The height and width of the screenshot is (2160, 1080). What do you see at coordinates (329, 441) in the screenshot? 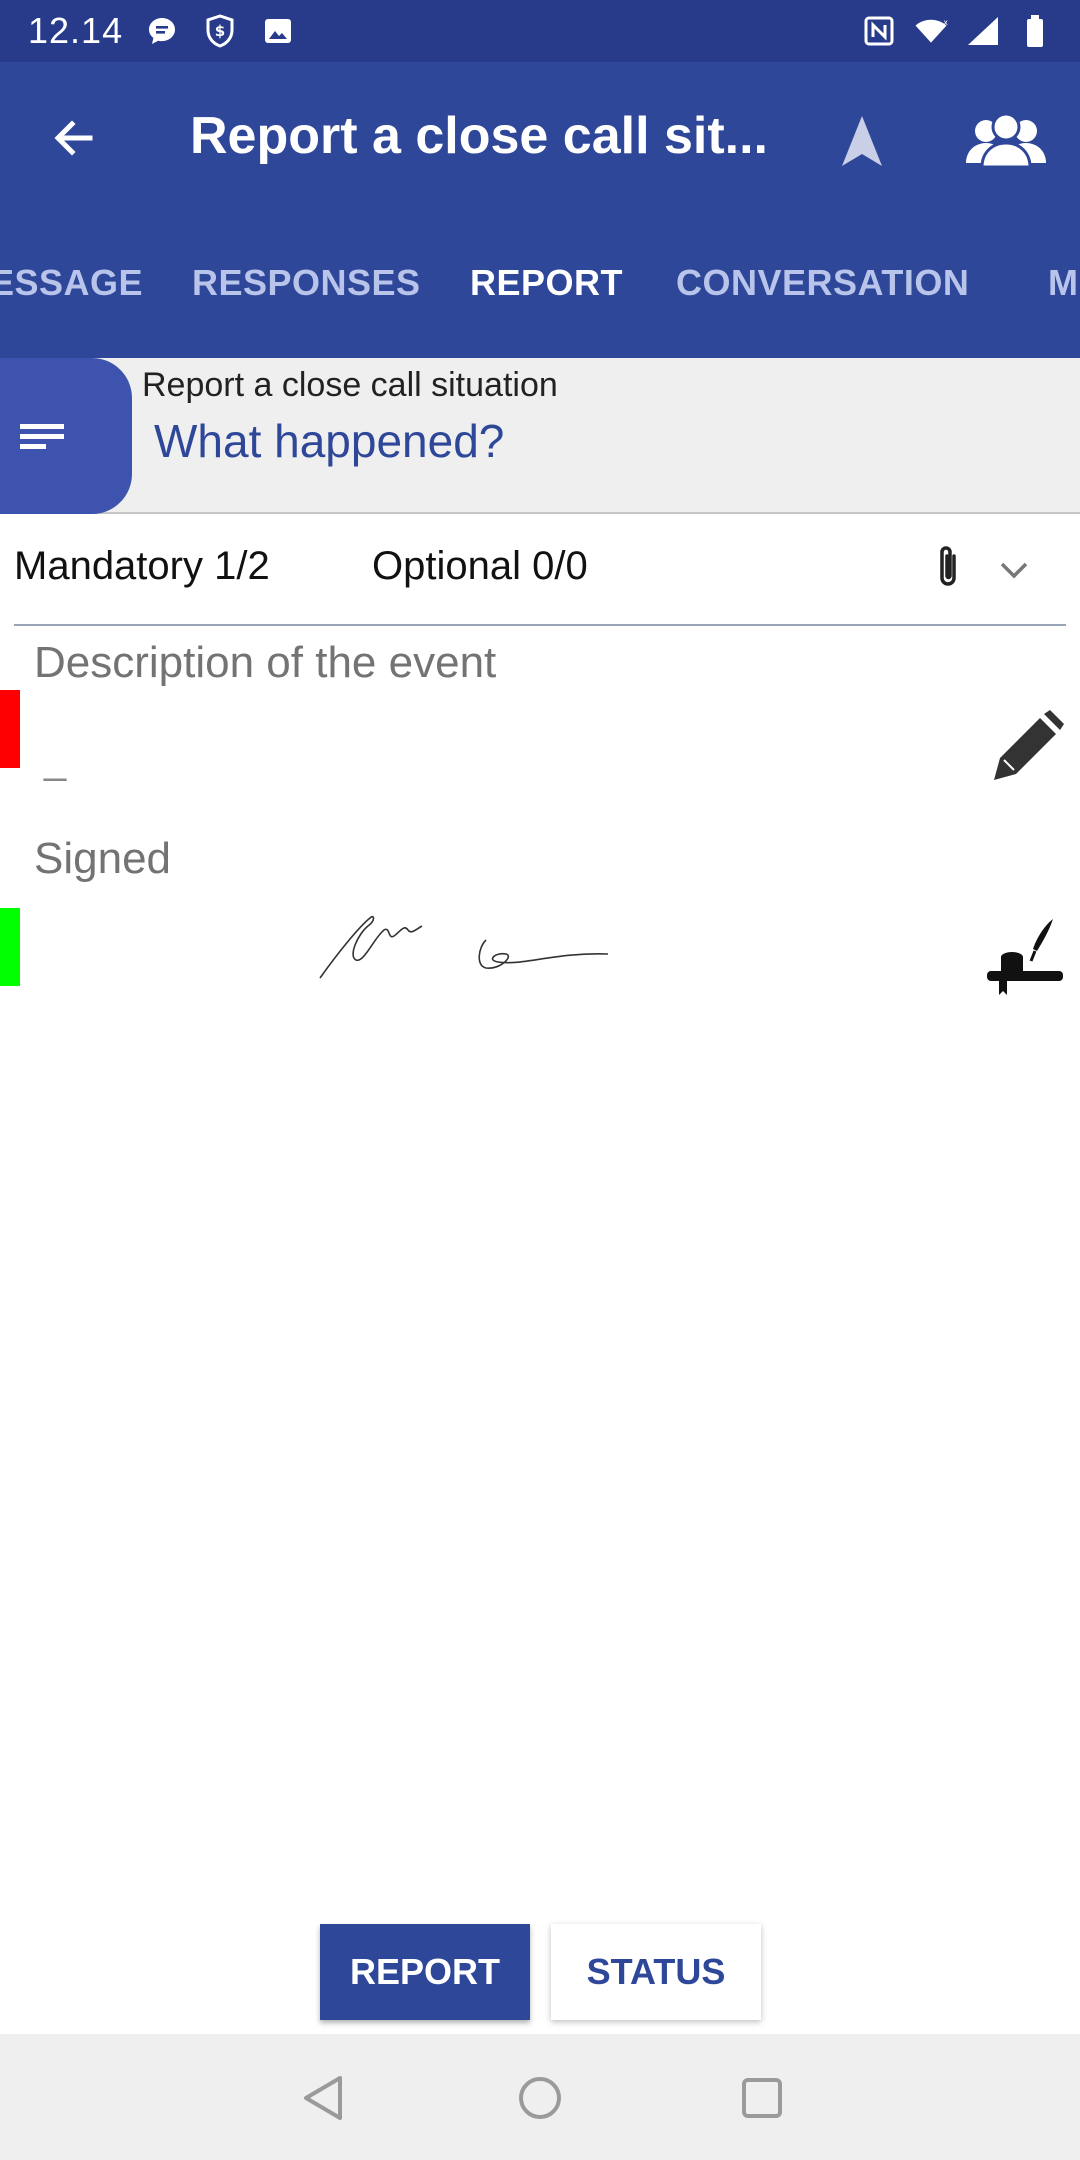
I see `report-question: What happened?` at bounding box center [329, 441].